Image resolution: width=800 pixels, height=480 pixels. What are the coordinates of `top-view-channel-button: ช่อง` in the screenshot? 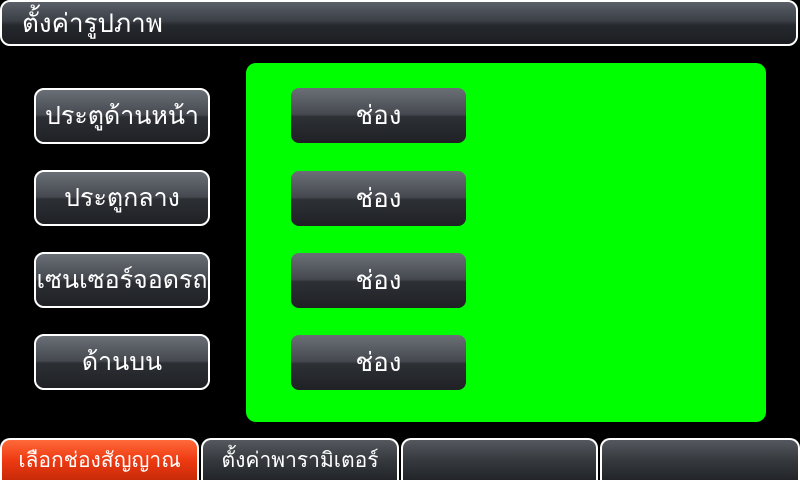 It's located at (378, 362).